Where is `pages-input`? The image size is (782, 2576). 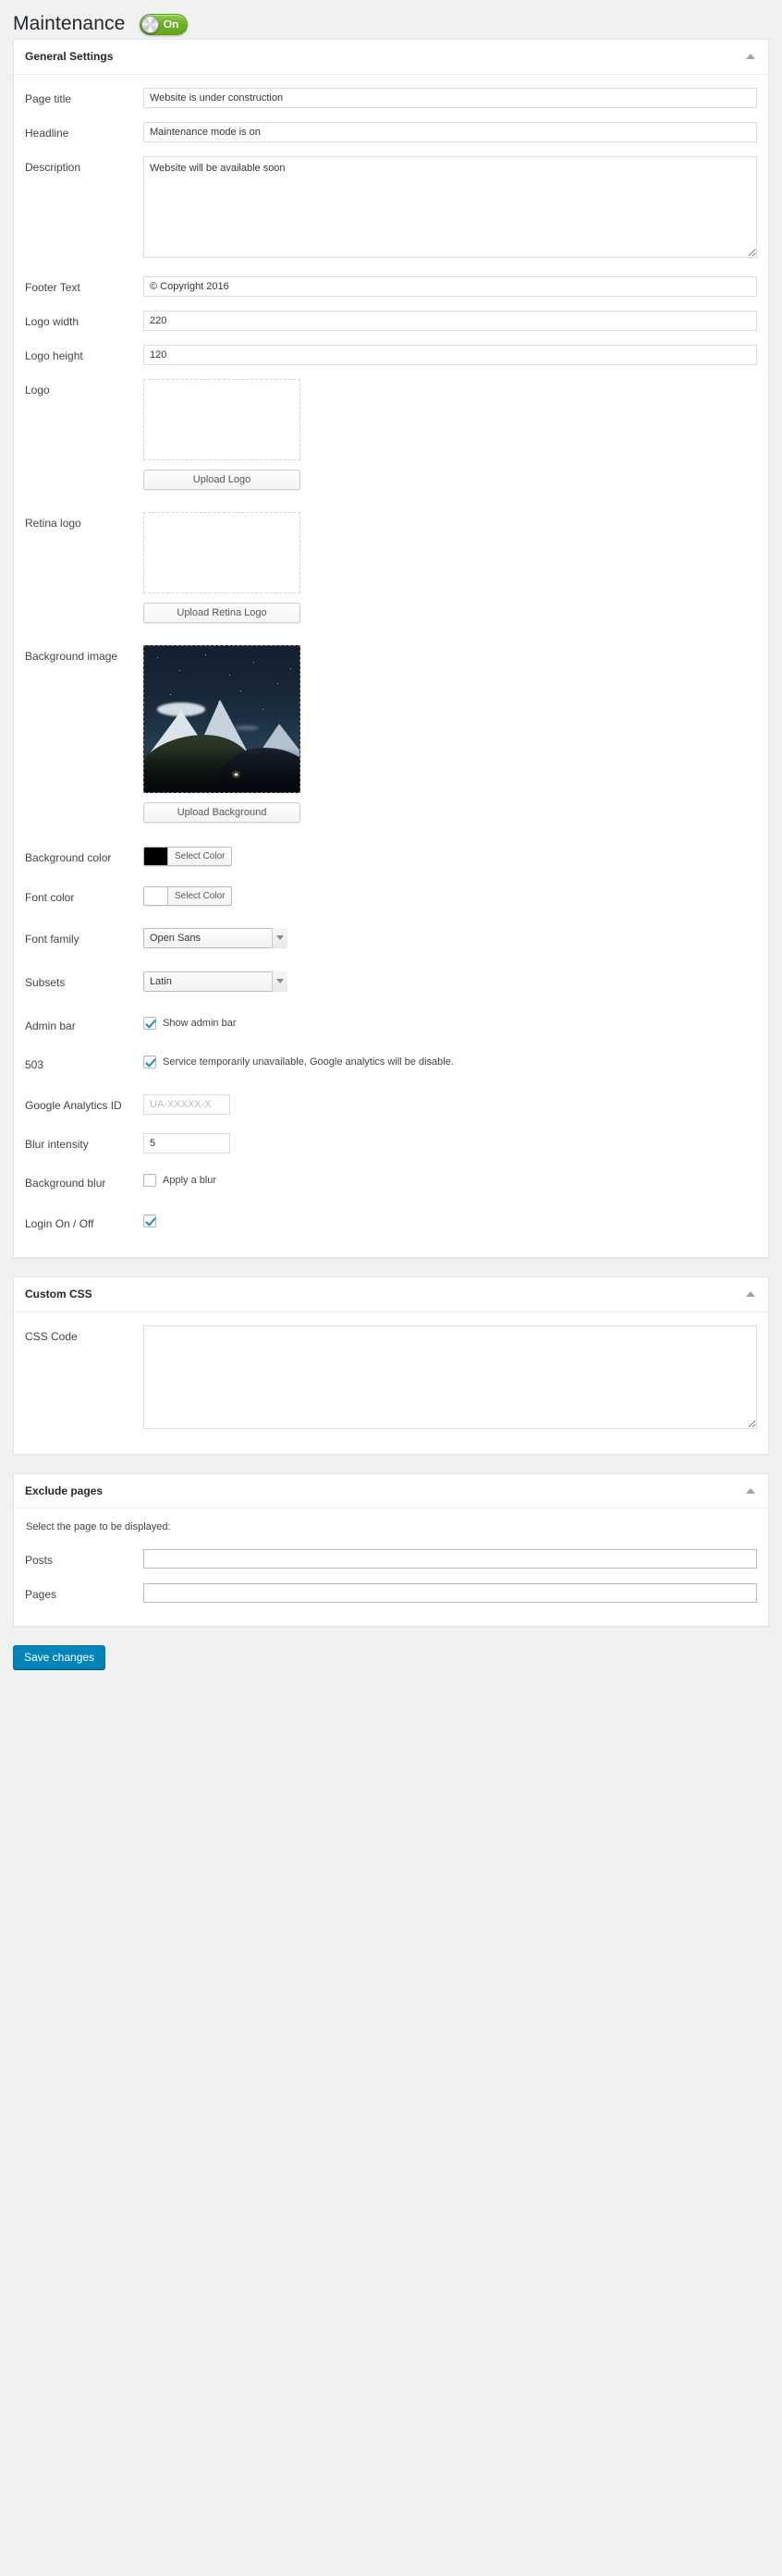 pages-input is located at coordinates (450, 1593).